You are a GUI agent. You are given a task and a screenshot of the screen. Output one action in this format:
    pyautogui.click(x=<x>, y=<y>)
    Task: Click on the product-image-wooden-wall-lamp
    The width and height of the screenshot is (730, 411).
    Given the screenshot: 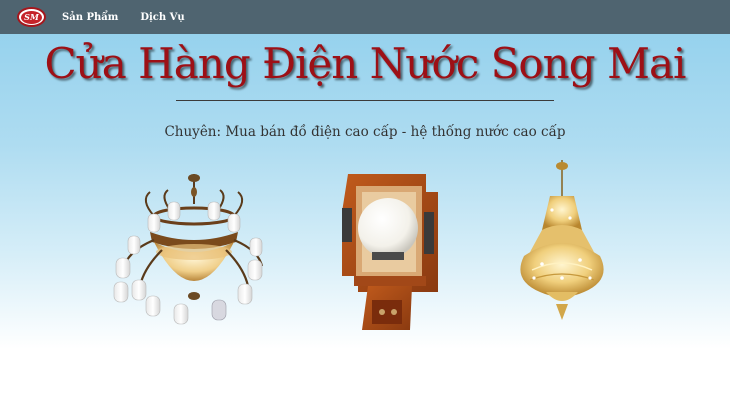 What is the action you would take?
    pyautogui.click(x=385, y=252)
    